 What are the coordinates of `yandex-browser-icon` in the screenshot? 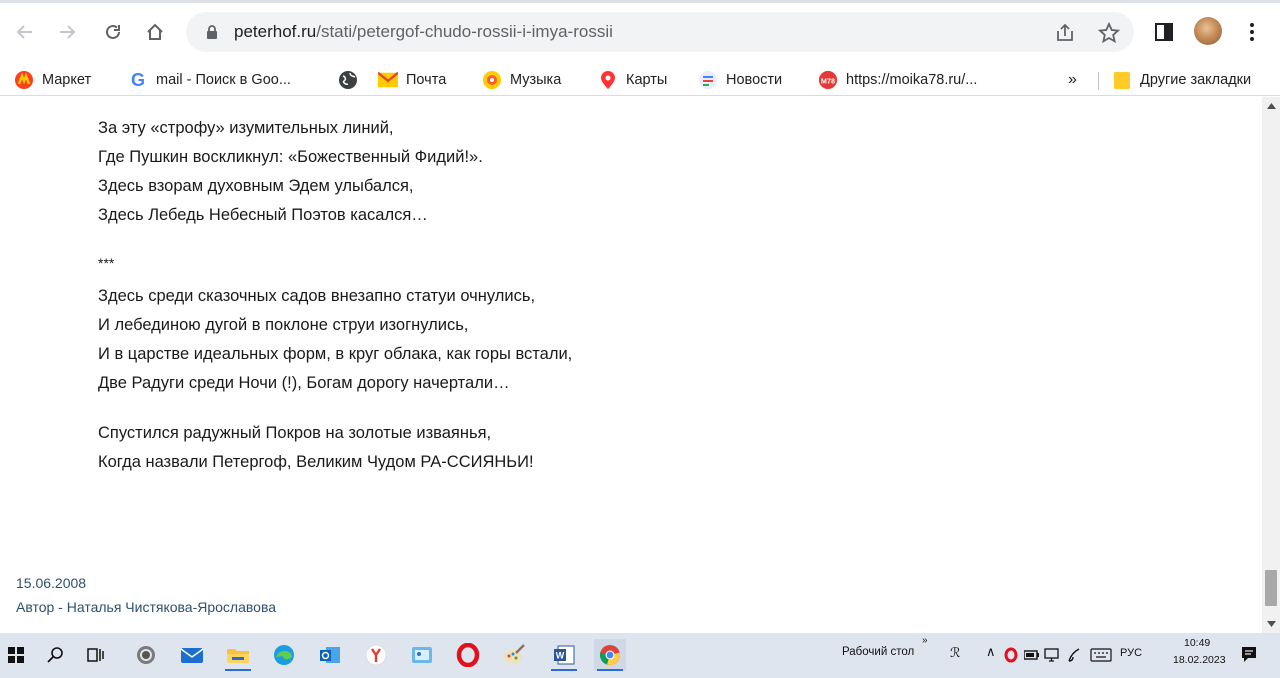 It's located at (376, 655).